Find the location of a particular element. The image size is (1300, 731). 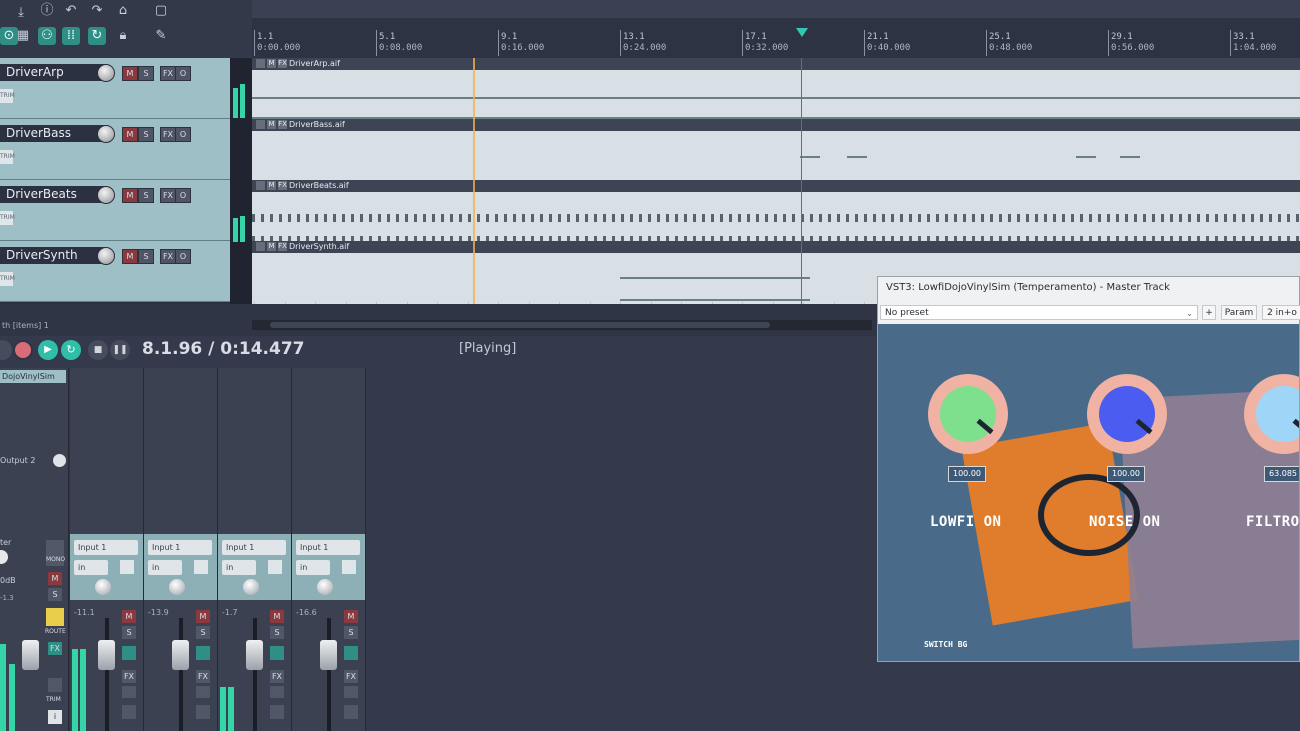

horizontal-scrollbar is located at coordinates (562, 325).